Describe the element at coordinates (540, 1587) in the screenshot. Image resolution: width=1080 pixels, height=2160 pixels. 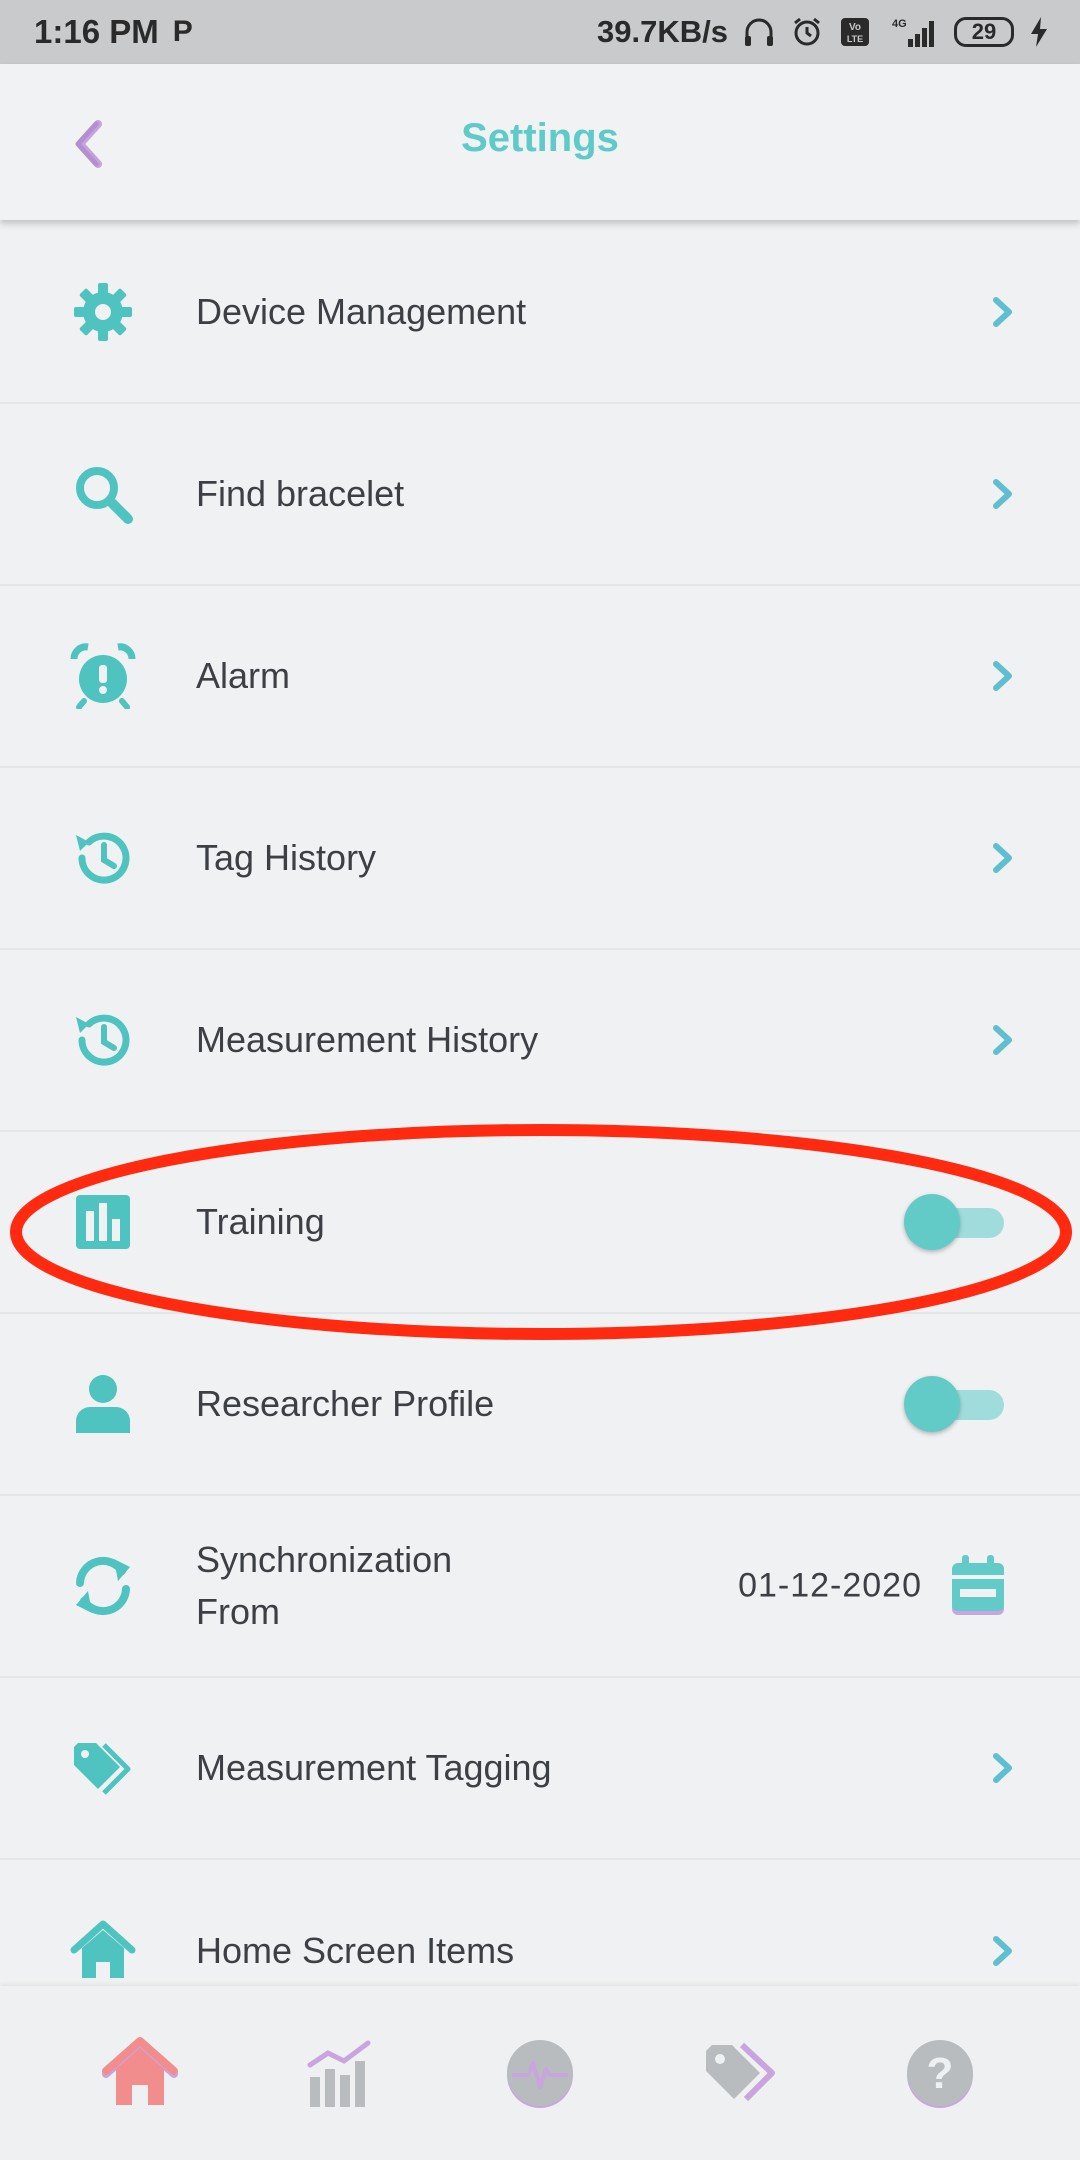
I see `setting-synchronization-from: Synchronization From 01-12-2020` at that location.